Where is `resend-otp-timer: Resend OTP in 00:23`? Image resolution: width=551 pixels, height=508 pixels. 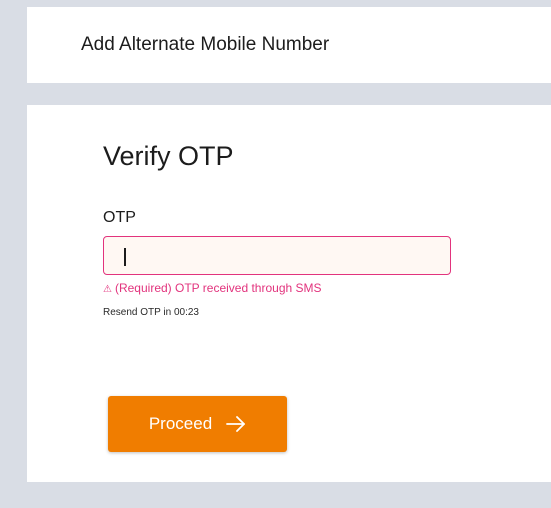
resend-otp-timer: Resend OTP in 00:23 is located at coordinates (151, 312).